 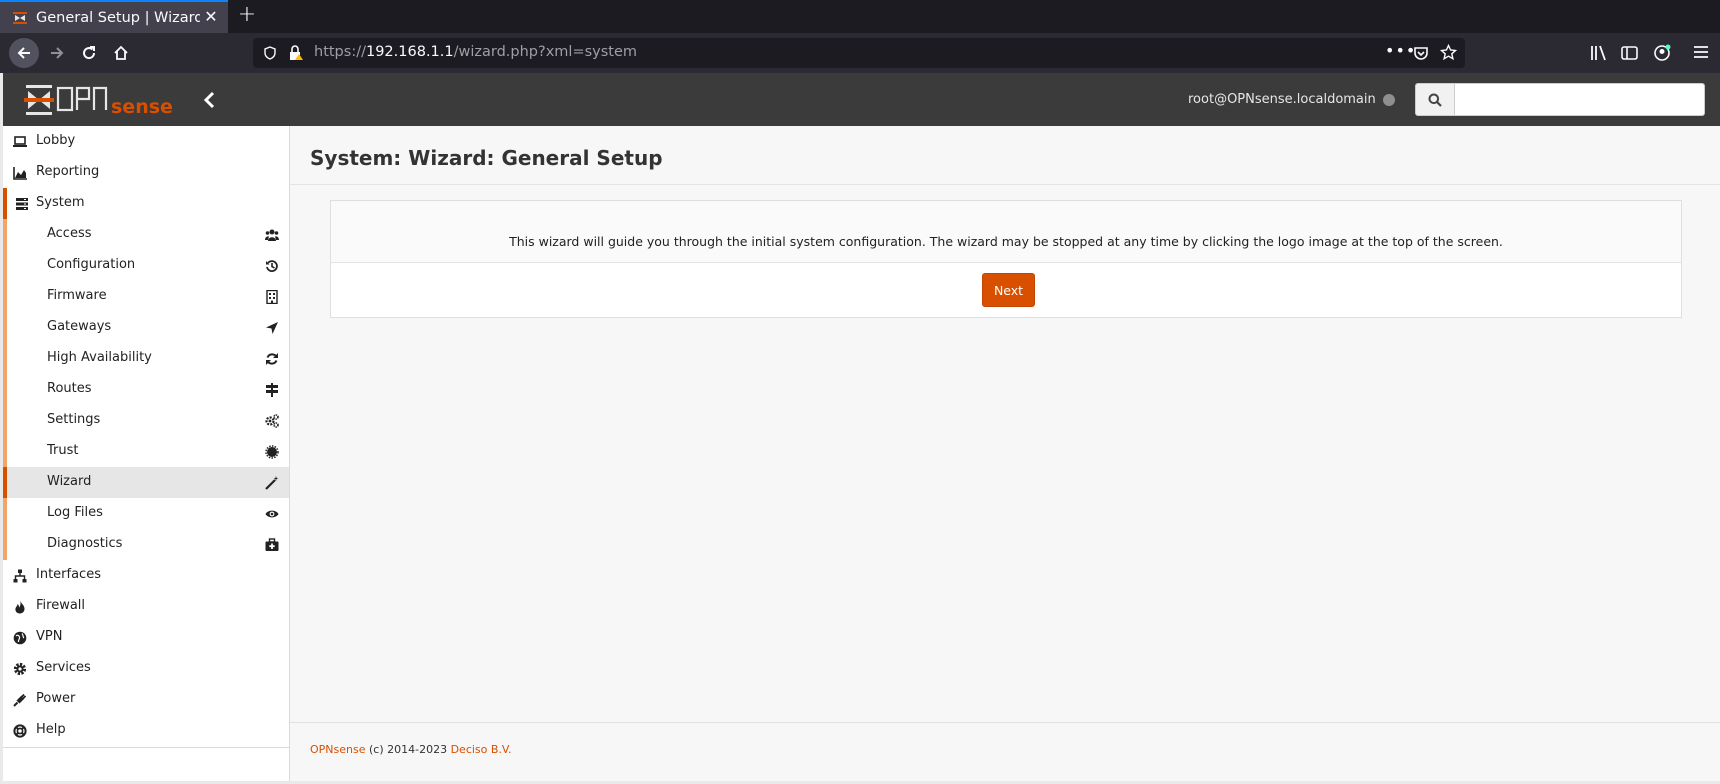 What do you see at coordinates (247, 16) in the screenshot?
I see `new-tab-icon: +` at bounding box center [247, 16].